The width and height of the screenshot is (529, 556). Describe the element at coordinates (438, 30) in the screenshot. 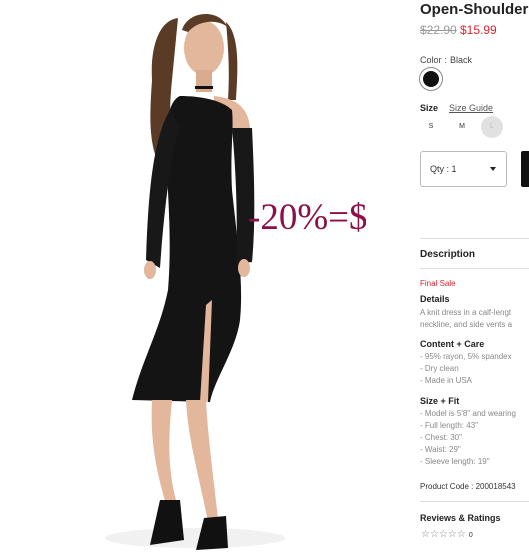

I see `original-price: $22.90` at that location.